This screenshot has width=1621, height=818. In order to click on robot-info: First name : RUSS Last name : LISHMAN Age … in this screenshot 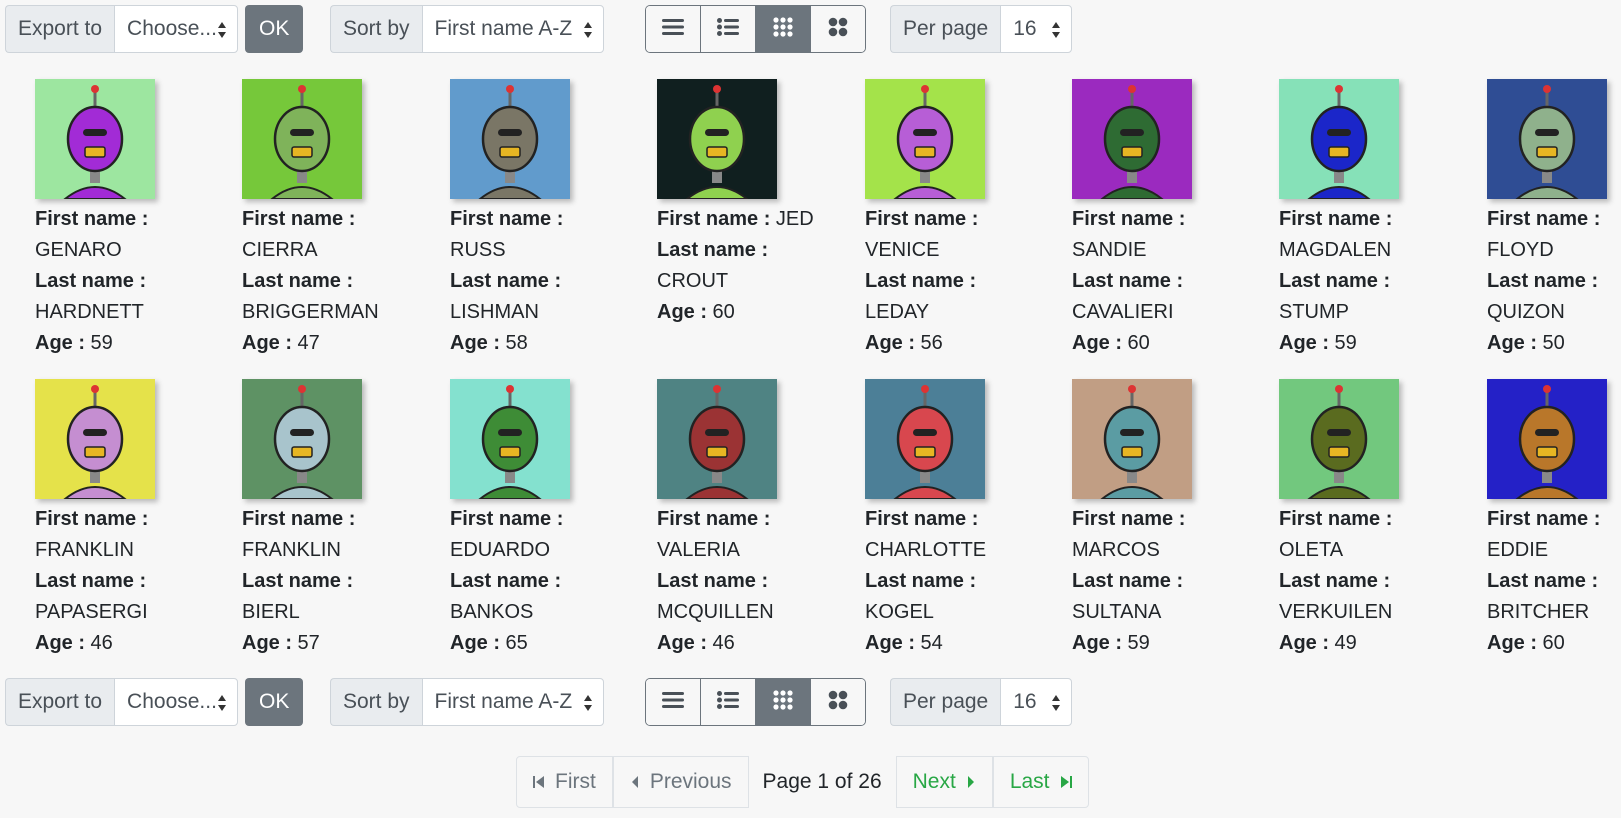, I will do `click(535, 281)`.